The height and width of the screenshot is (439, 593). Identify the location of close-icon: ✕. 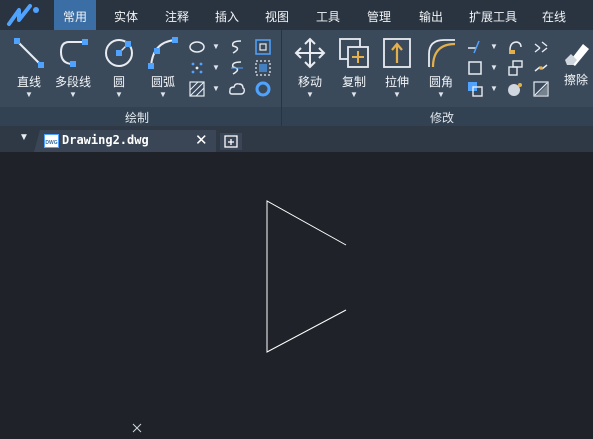
(201, 140).